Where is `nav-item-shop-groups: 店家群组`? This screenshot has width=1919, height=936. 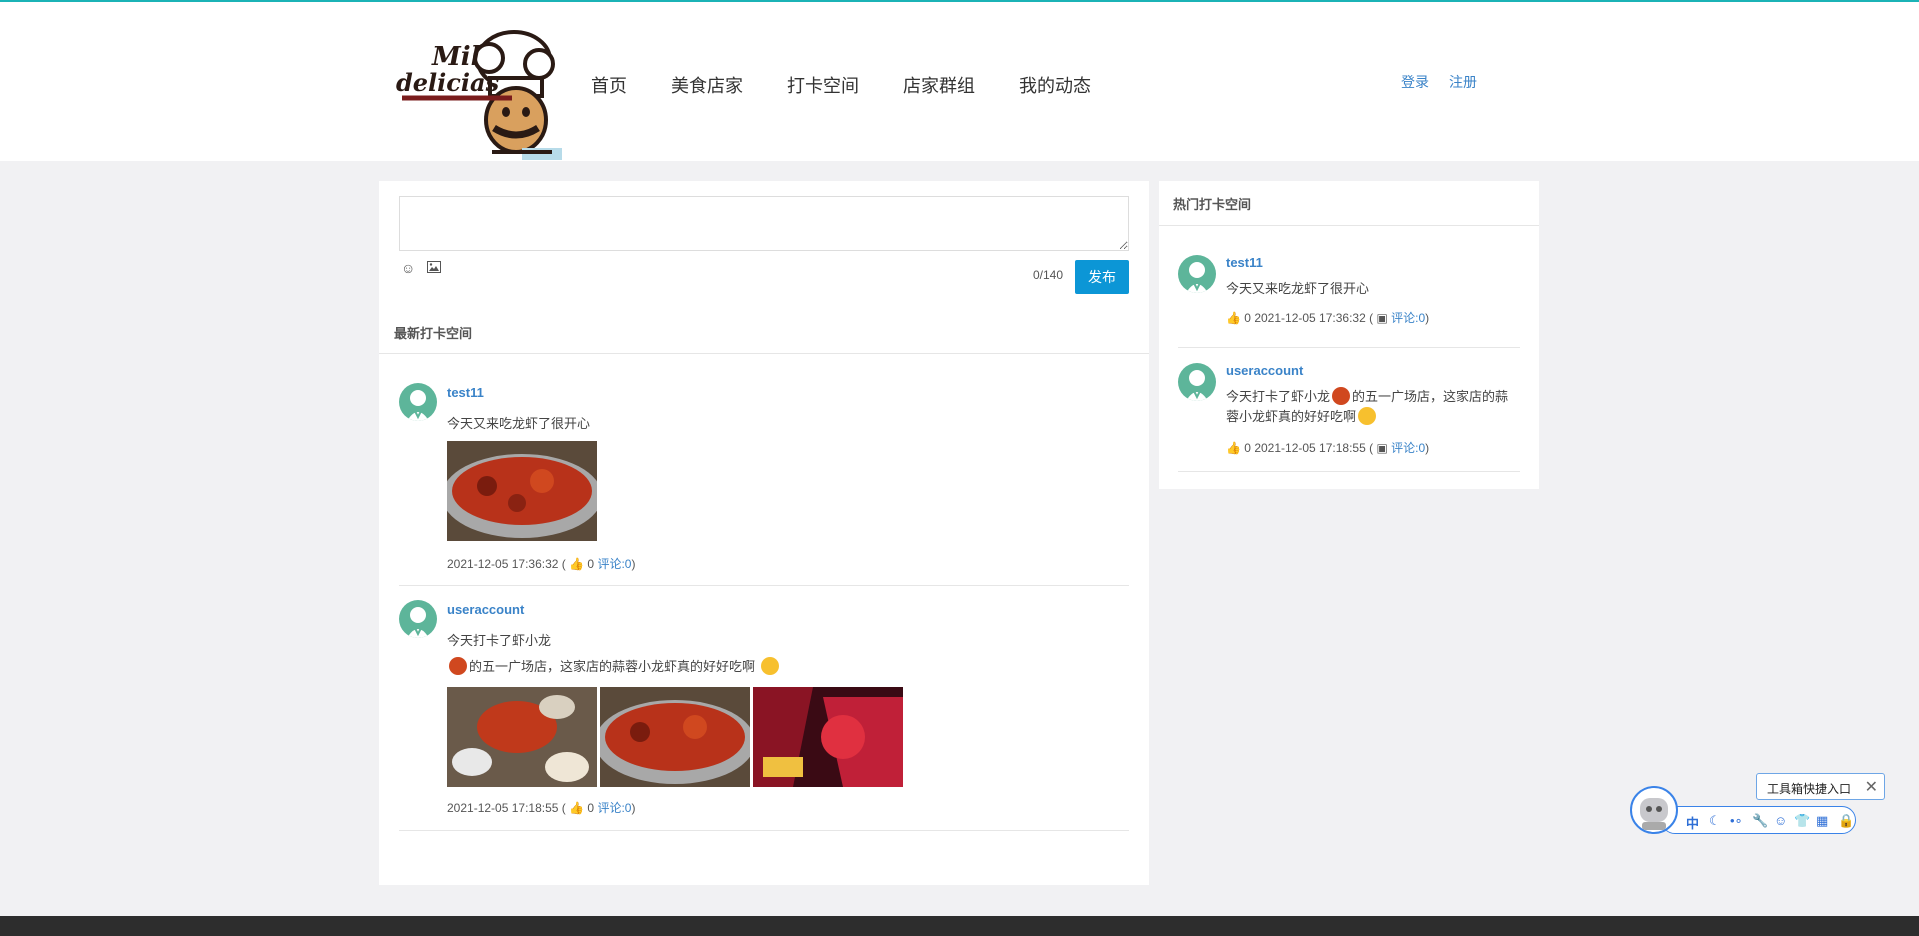 nav-item-shop-groups: 店家群组 is located at coordinates (939, 85).